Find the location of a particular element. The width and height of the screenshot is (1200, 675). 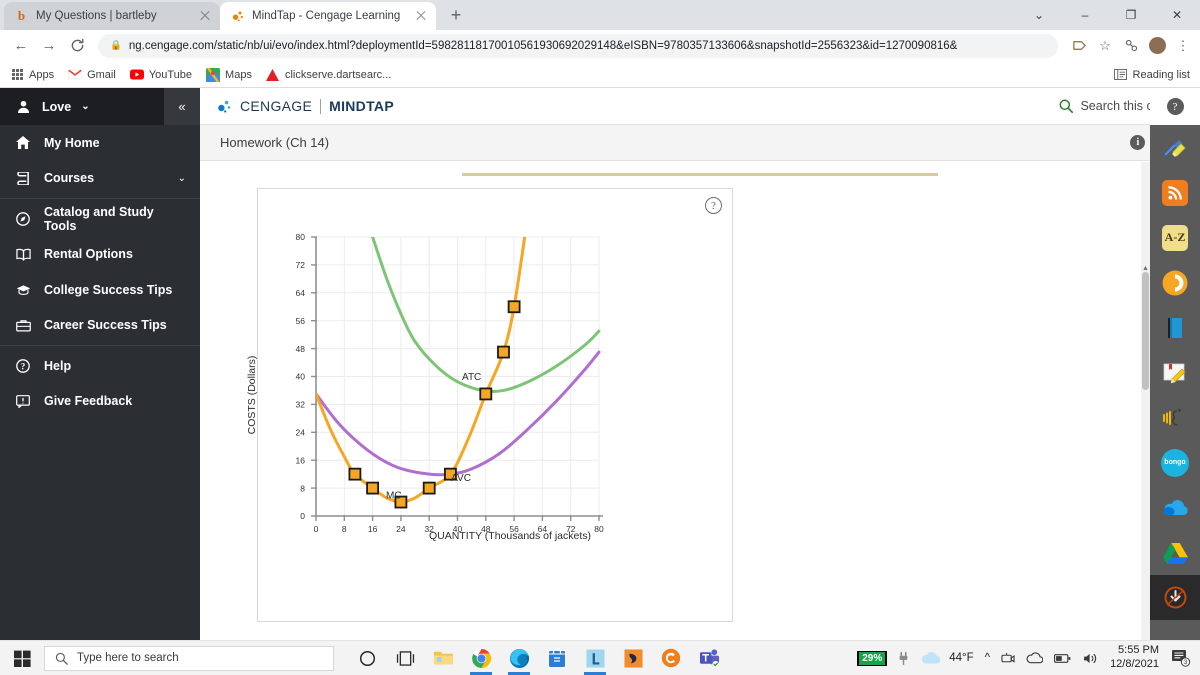

dictionary-az-label: A-Z is located at coordinates (1175, 237).